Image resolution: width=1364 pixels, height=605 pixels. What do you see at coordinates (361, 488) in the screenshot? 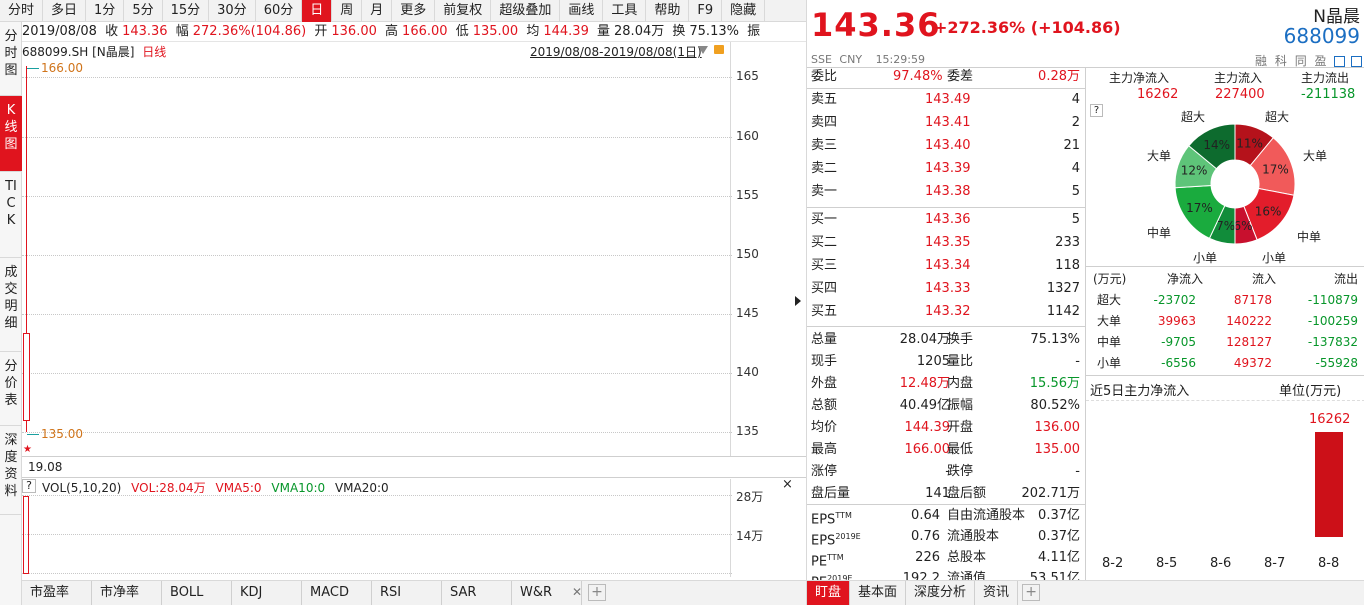
I see `vma20: VMA20:0` at bounding box center [361, 488].